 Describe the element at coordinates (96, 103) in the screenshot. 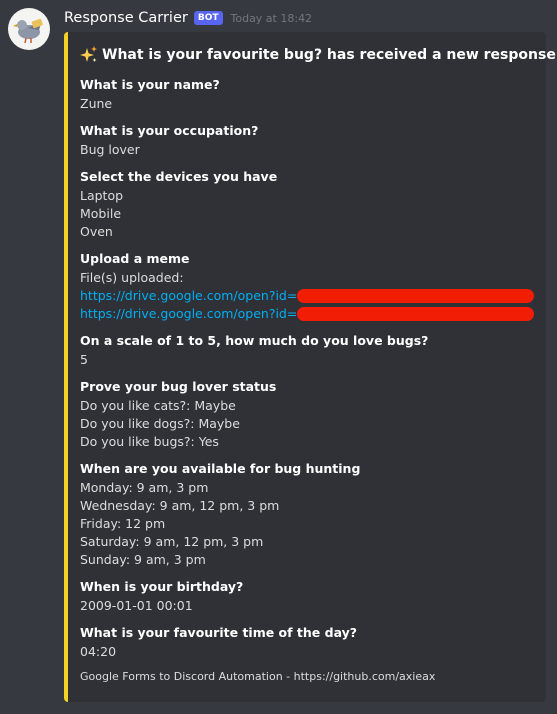

I see `field-value: Zune` at that location.